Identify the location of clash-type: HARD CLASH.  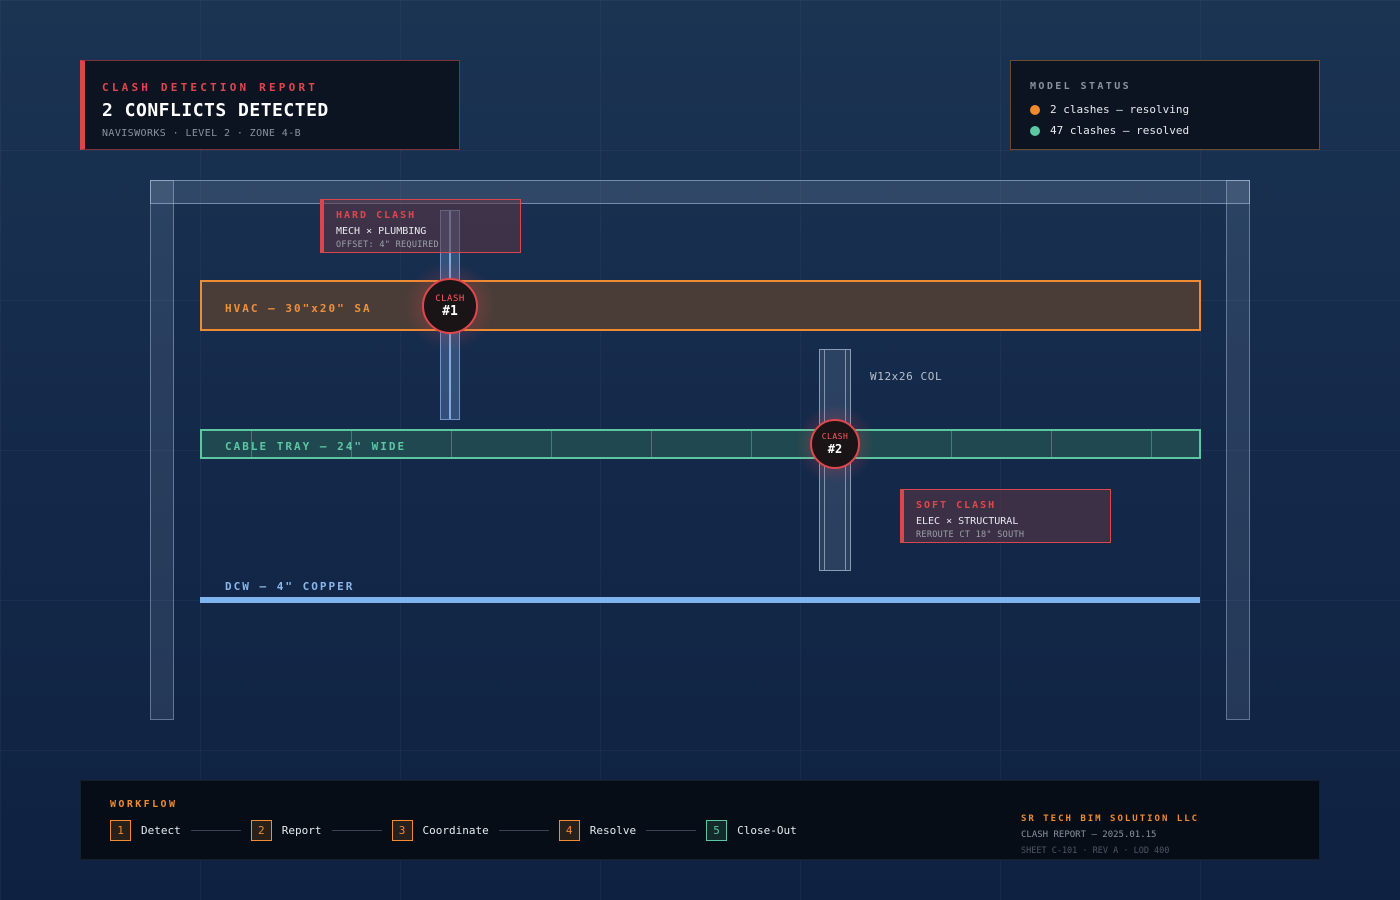
(376, 215).